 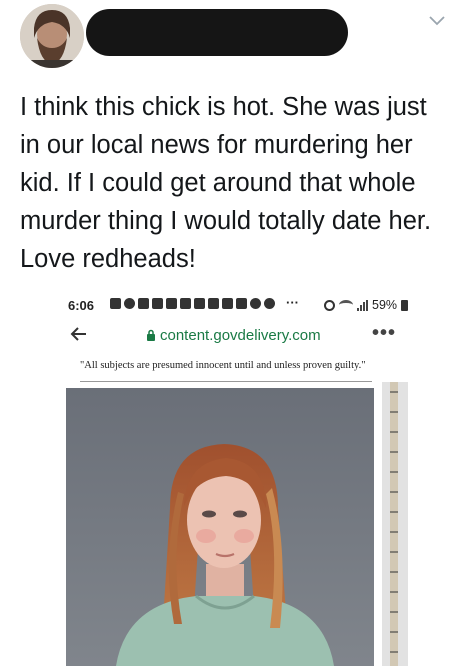 What do you see at coordinates (269, 303) in the screenshot?
I see `messenger-icon` at bounding box center [269, 303].